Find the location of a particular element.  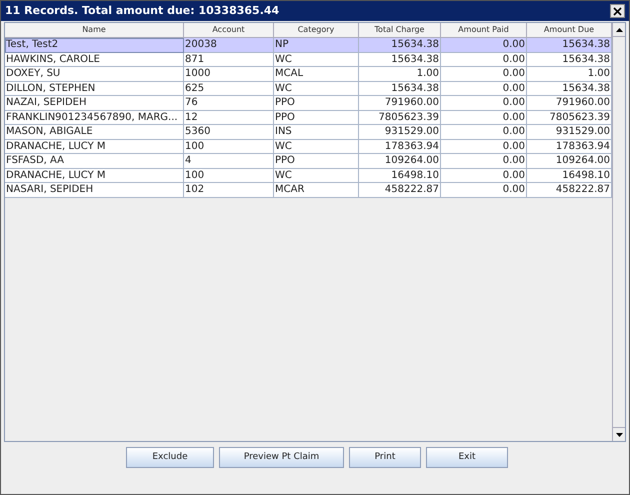

action-button: Exclude is located at coordinates (170, 457).